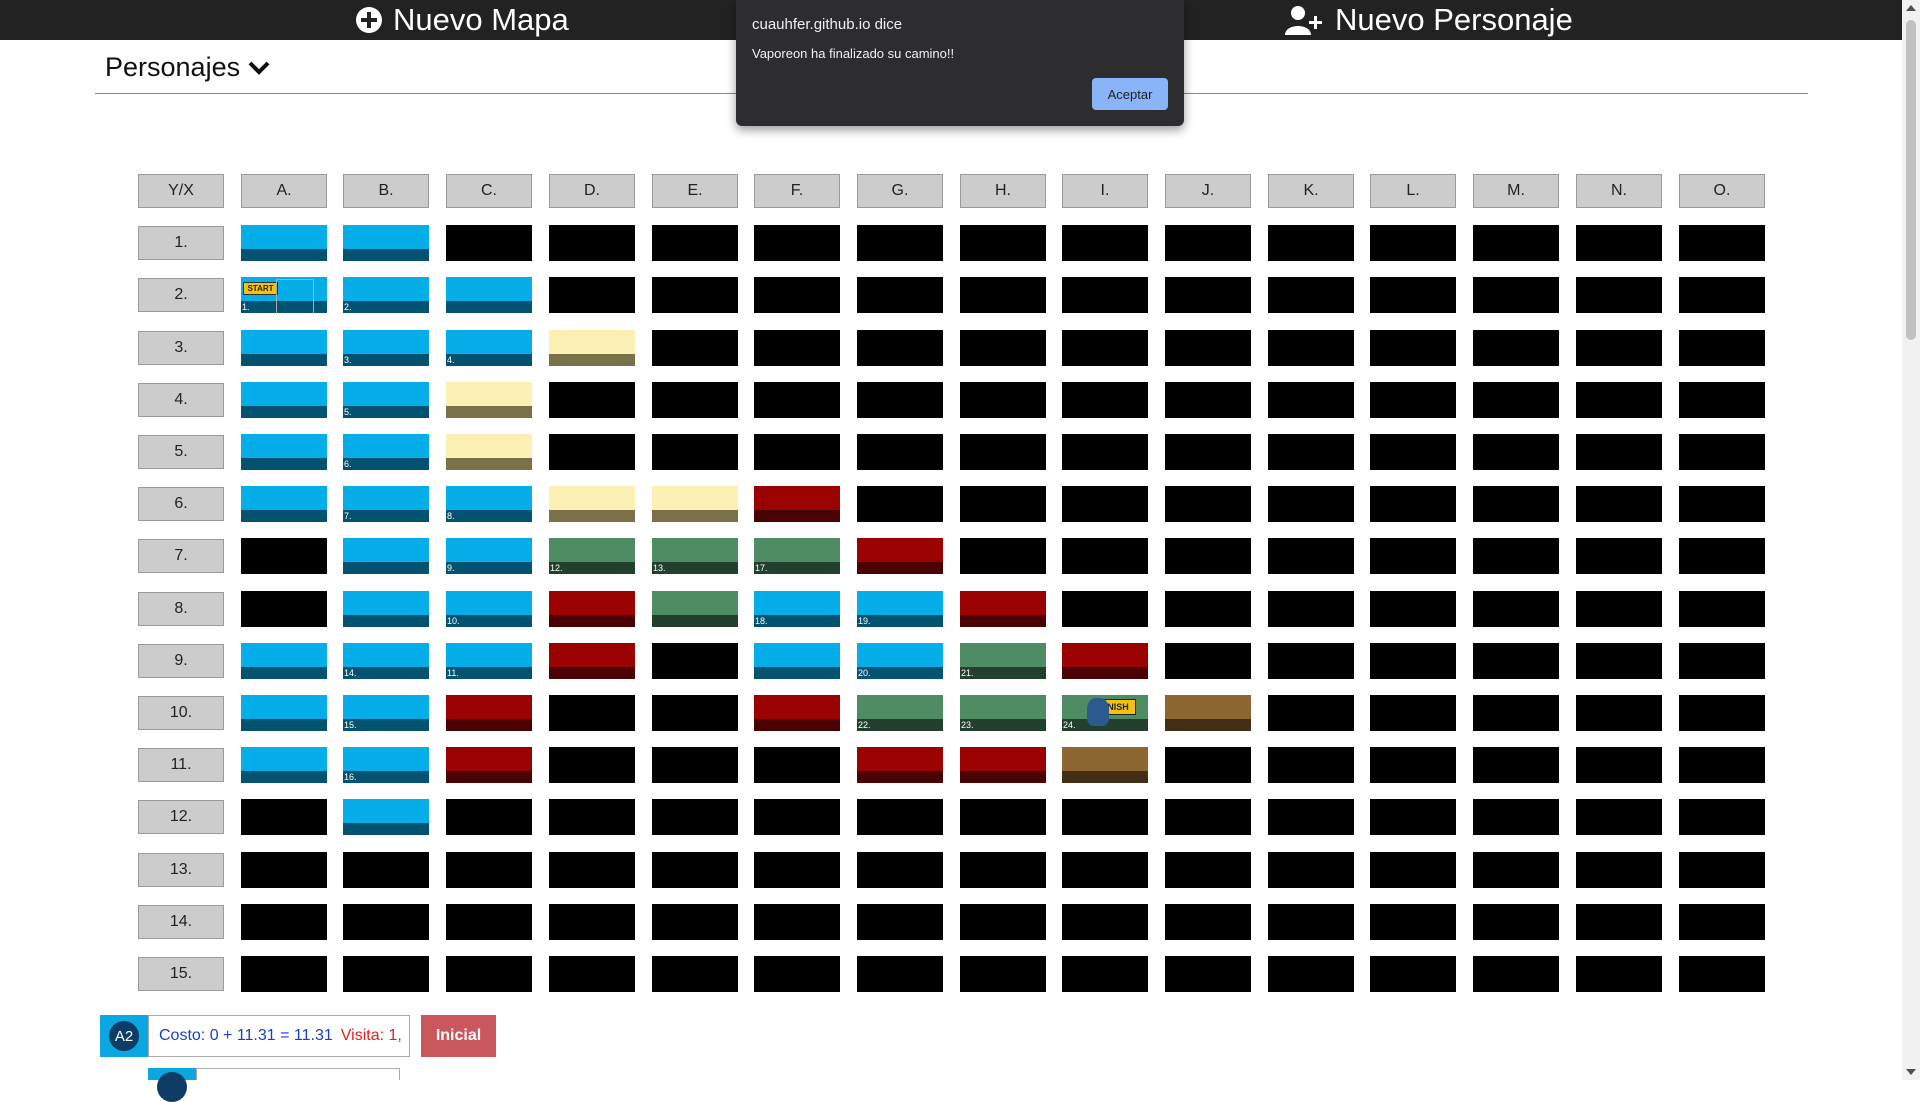 The image size is (1920, 1102). What do you see at coordinates (489, 556) in the screenshot?
I see `map-cell: 9.` at bounding box center [489, 556].